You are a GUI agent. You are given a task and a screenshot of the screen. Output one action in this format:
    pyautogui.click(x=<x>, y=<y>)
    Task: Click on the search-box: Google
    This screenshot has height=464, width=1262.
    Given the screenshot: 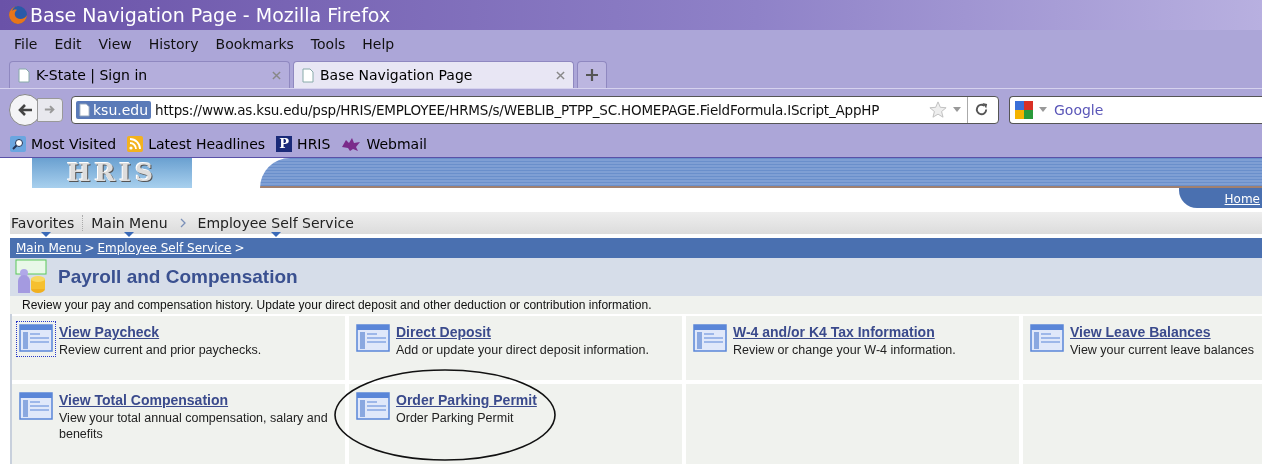 What is the action you would take?
    pyautogui.click(x=1135, y=109)
    